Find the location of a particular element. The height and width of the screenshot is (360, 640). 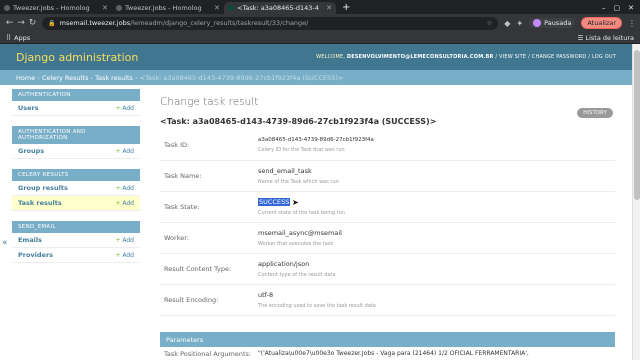

minimize-icon: – is located at coordinates (604, 8).